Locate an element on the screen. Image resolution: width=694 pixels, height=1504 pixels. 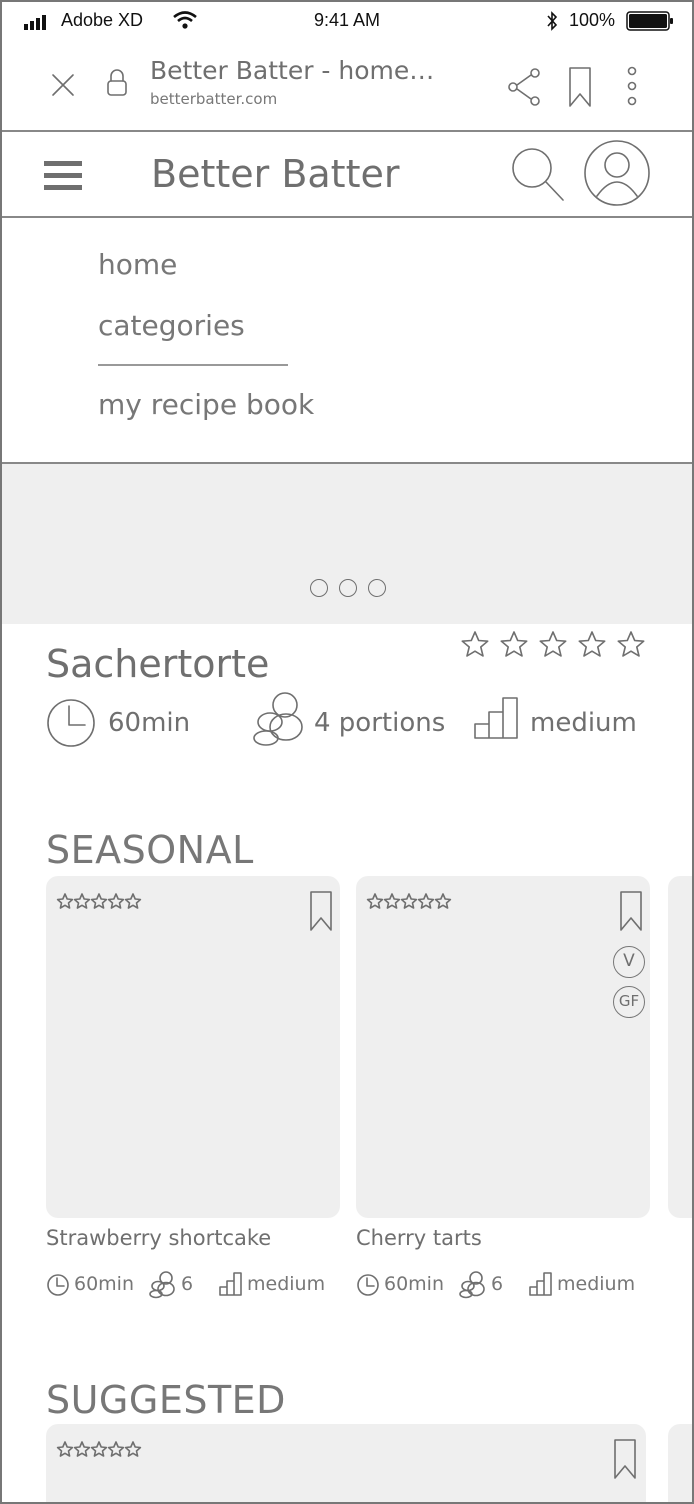
wifi-icon is located at coordinates (185, 20).